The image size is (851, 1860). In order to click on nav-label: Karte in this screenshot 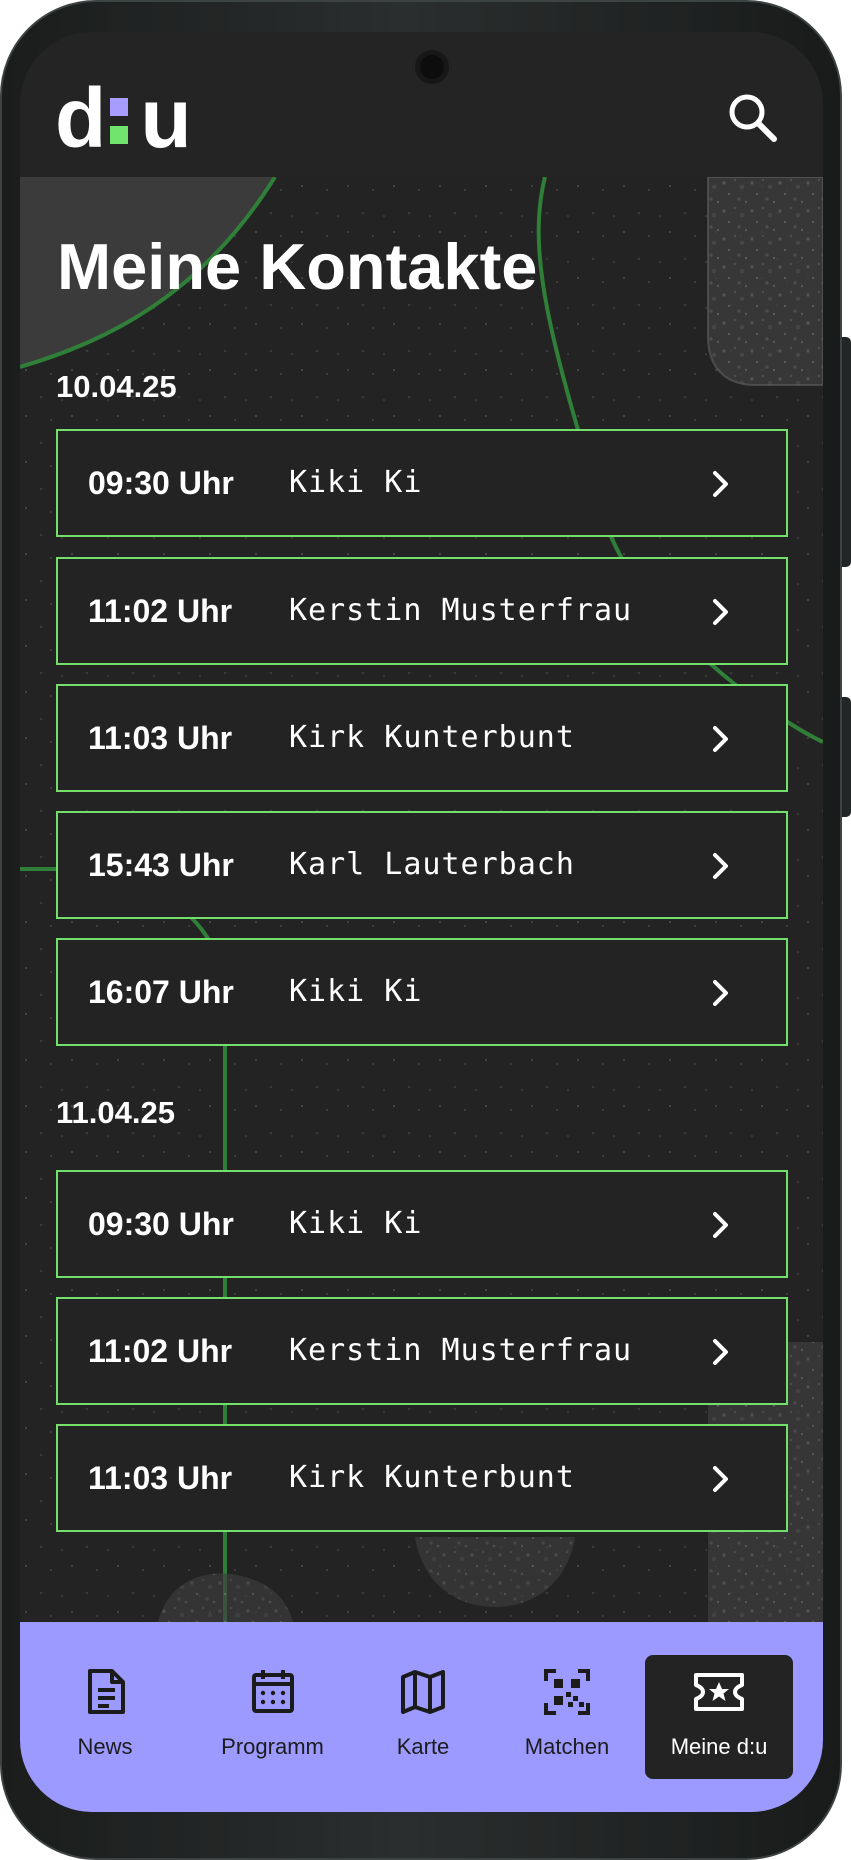, I will do `click(423, 1746)`.